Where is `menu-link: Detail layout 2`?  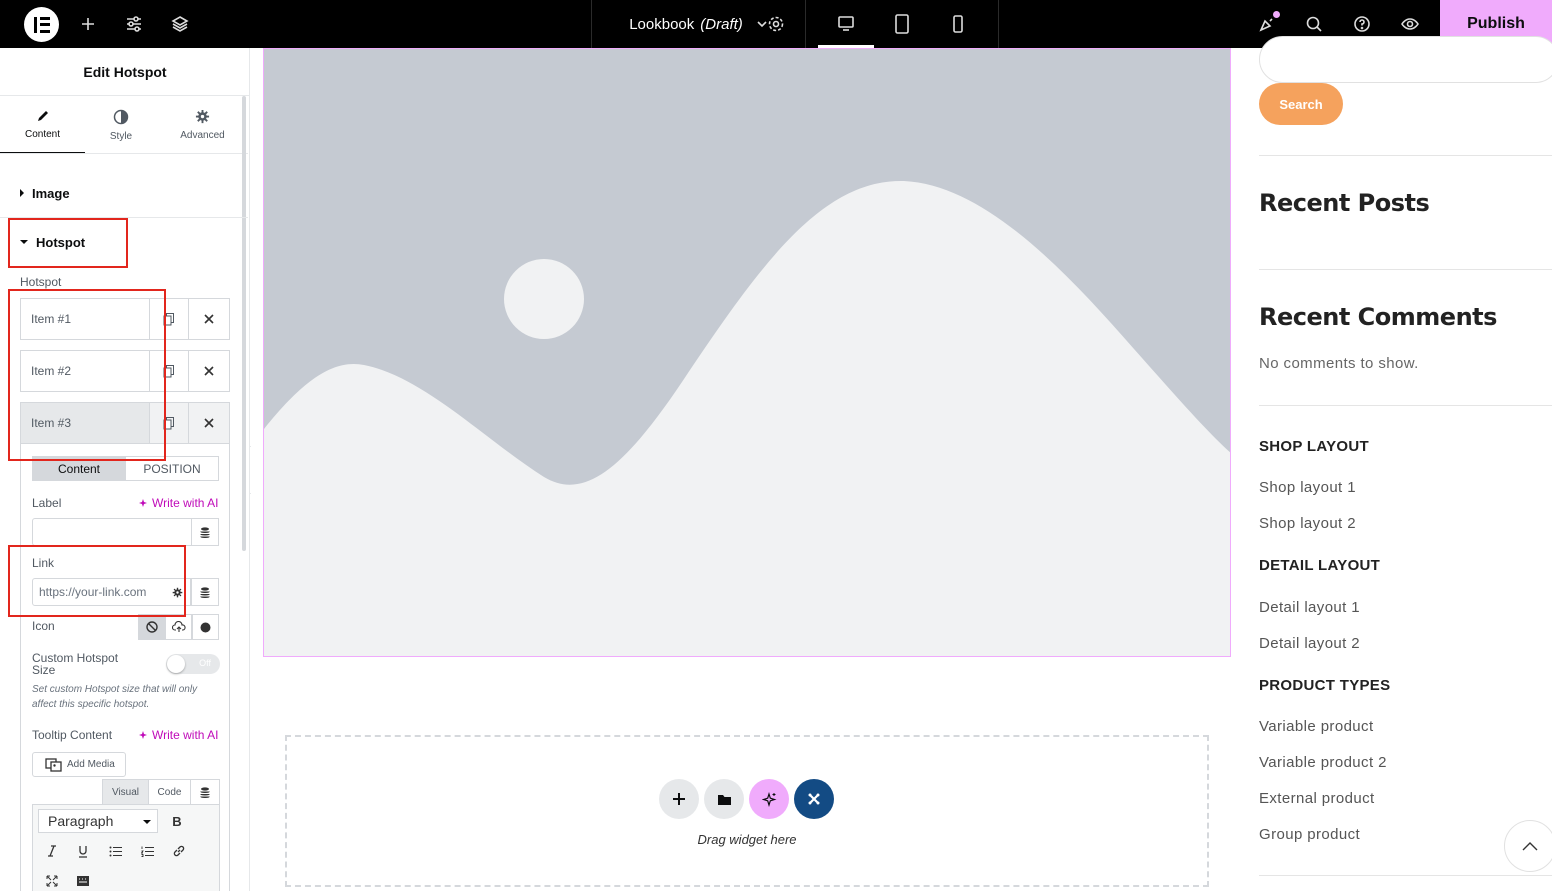
menu-link: Detail layout 2 is located at coordinates (1309, 643).